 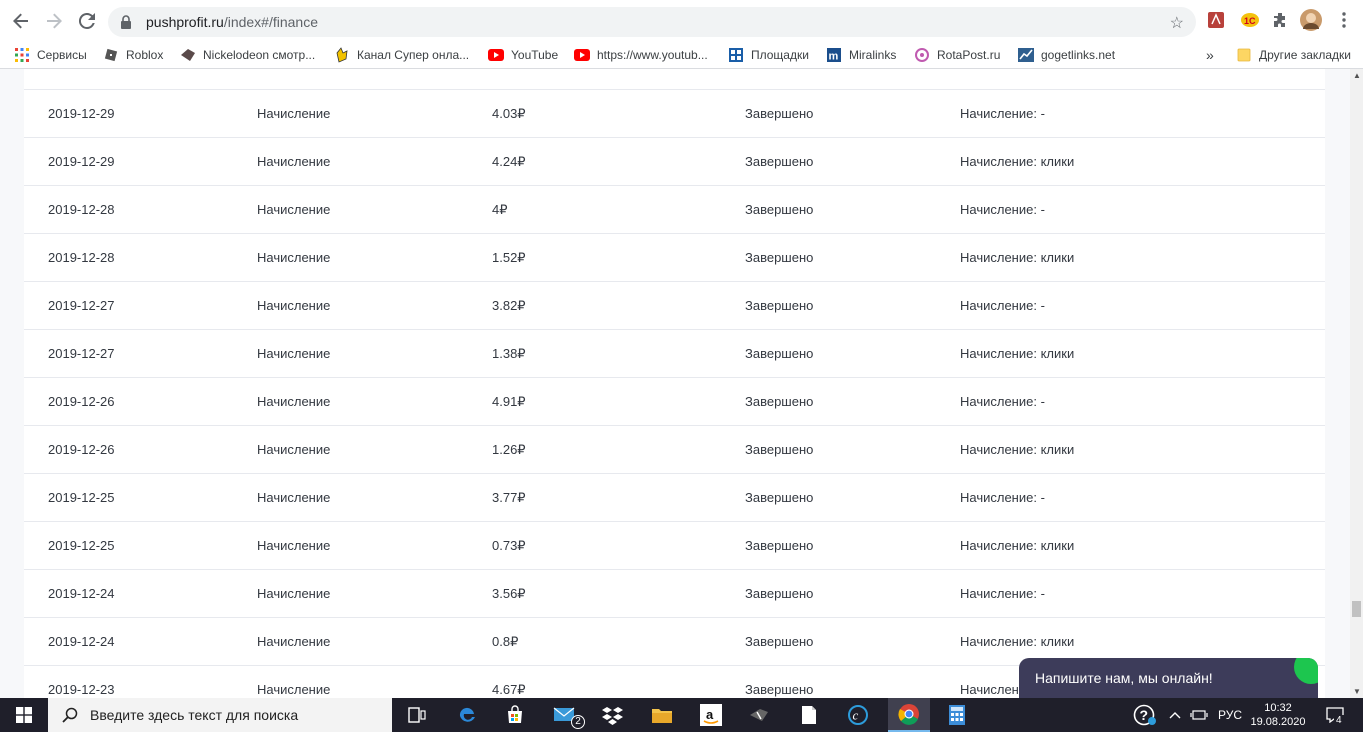 What do you see at coordinates (1216, 20) in the screenshot?
I see `pdf-extension-icon` at bounding box center [1216, 20].